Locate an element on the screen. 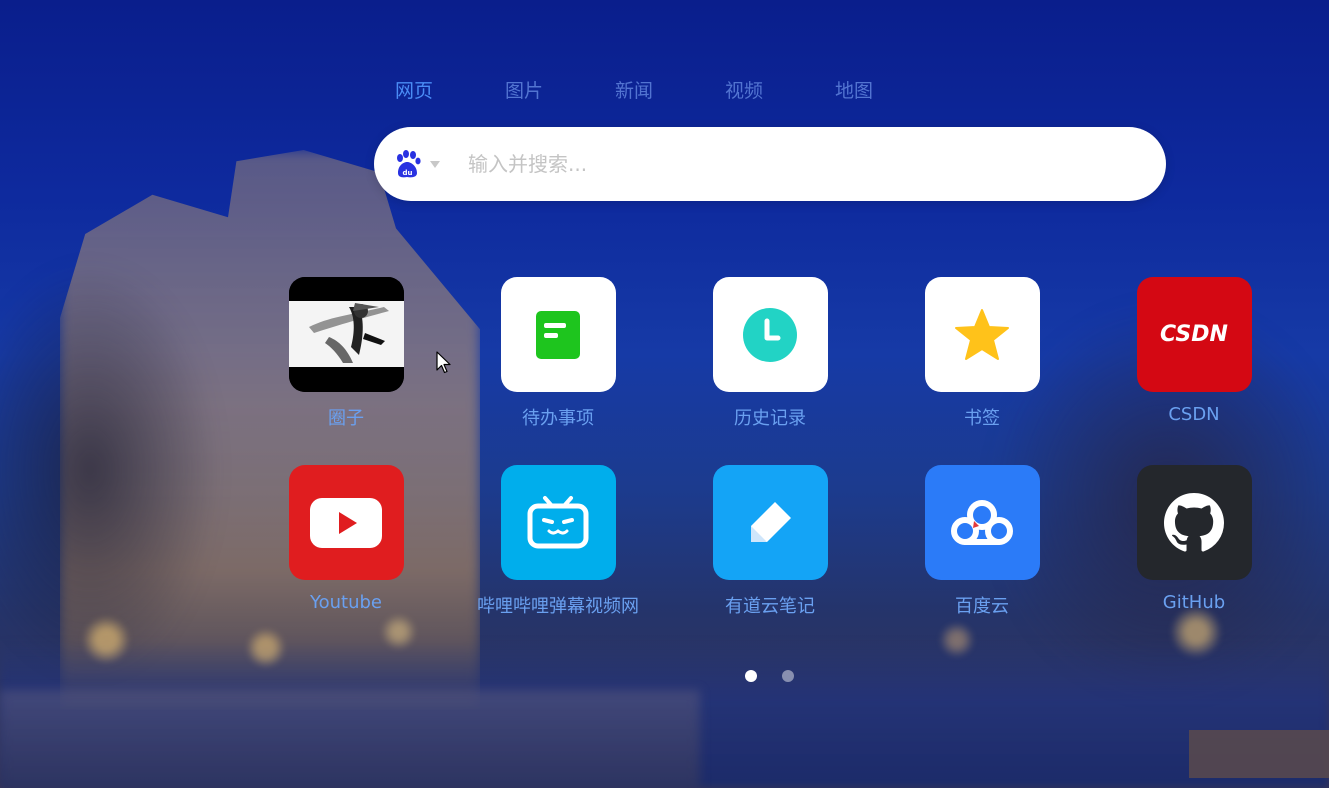 The height and width of the screenshot is (788, 1329). app-todo: 待办事项 is located at coordinates (558, 362).